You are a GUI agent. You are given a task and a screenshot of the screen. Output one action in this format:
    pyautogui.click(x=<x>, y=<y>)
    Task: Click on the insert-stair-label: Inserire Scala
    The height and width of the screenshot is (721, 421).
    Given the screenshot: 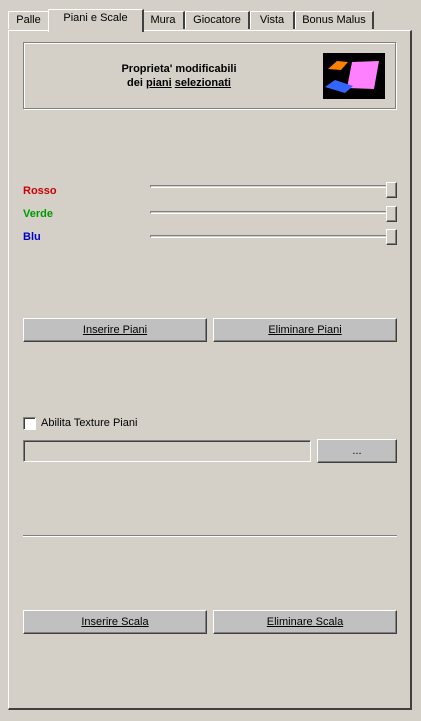 What is the action you would take?
    pyautogui.click(x=115, y=621)
    